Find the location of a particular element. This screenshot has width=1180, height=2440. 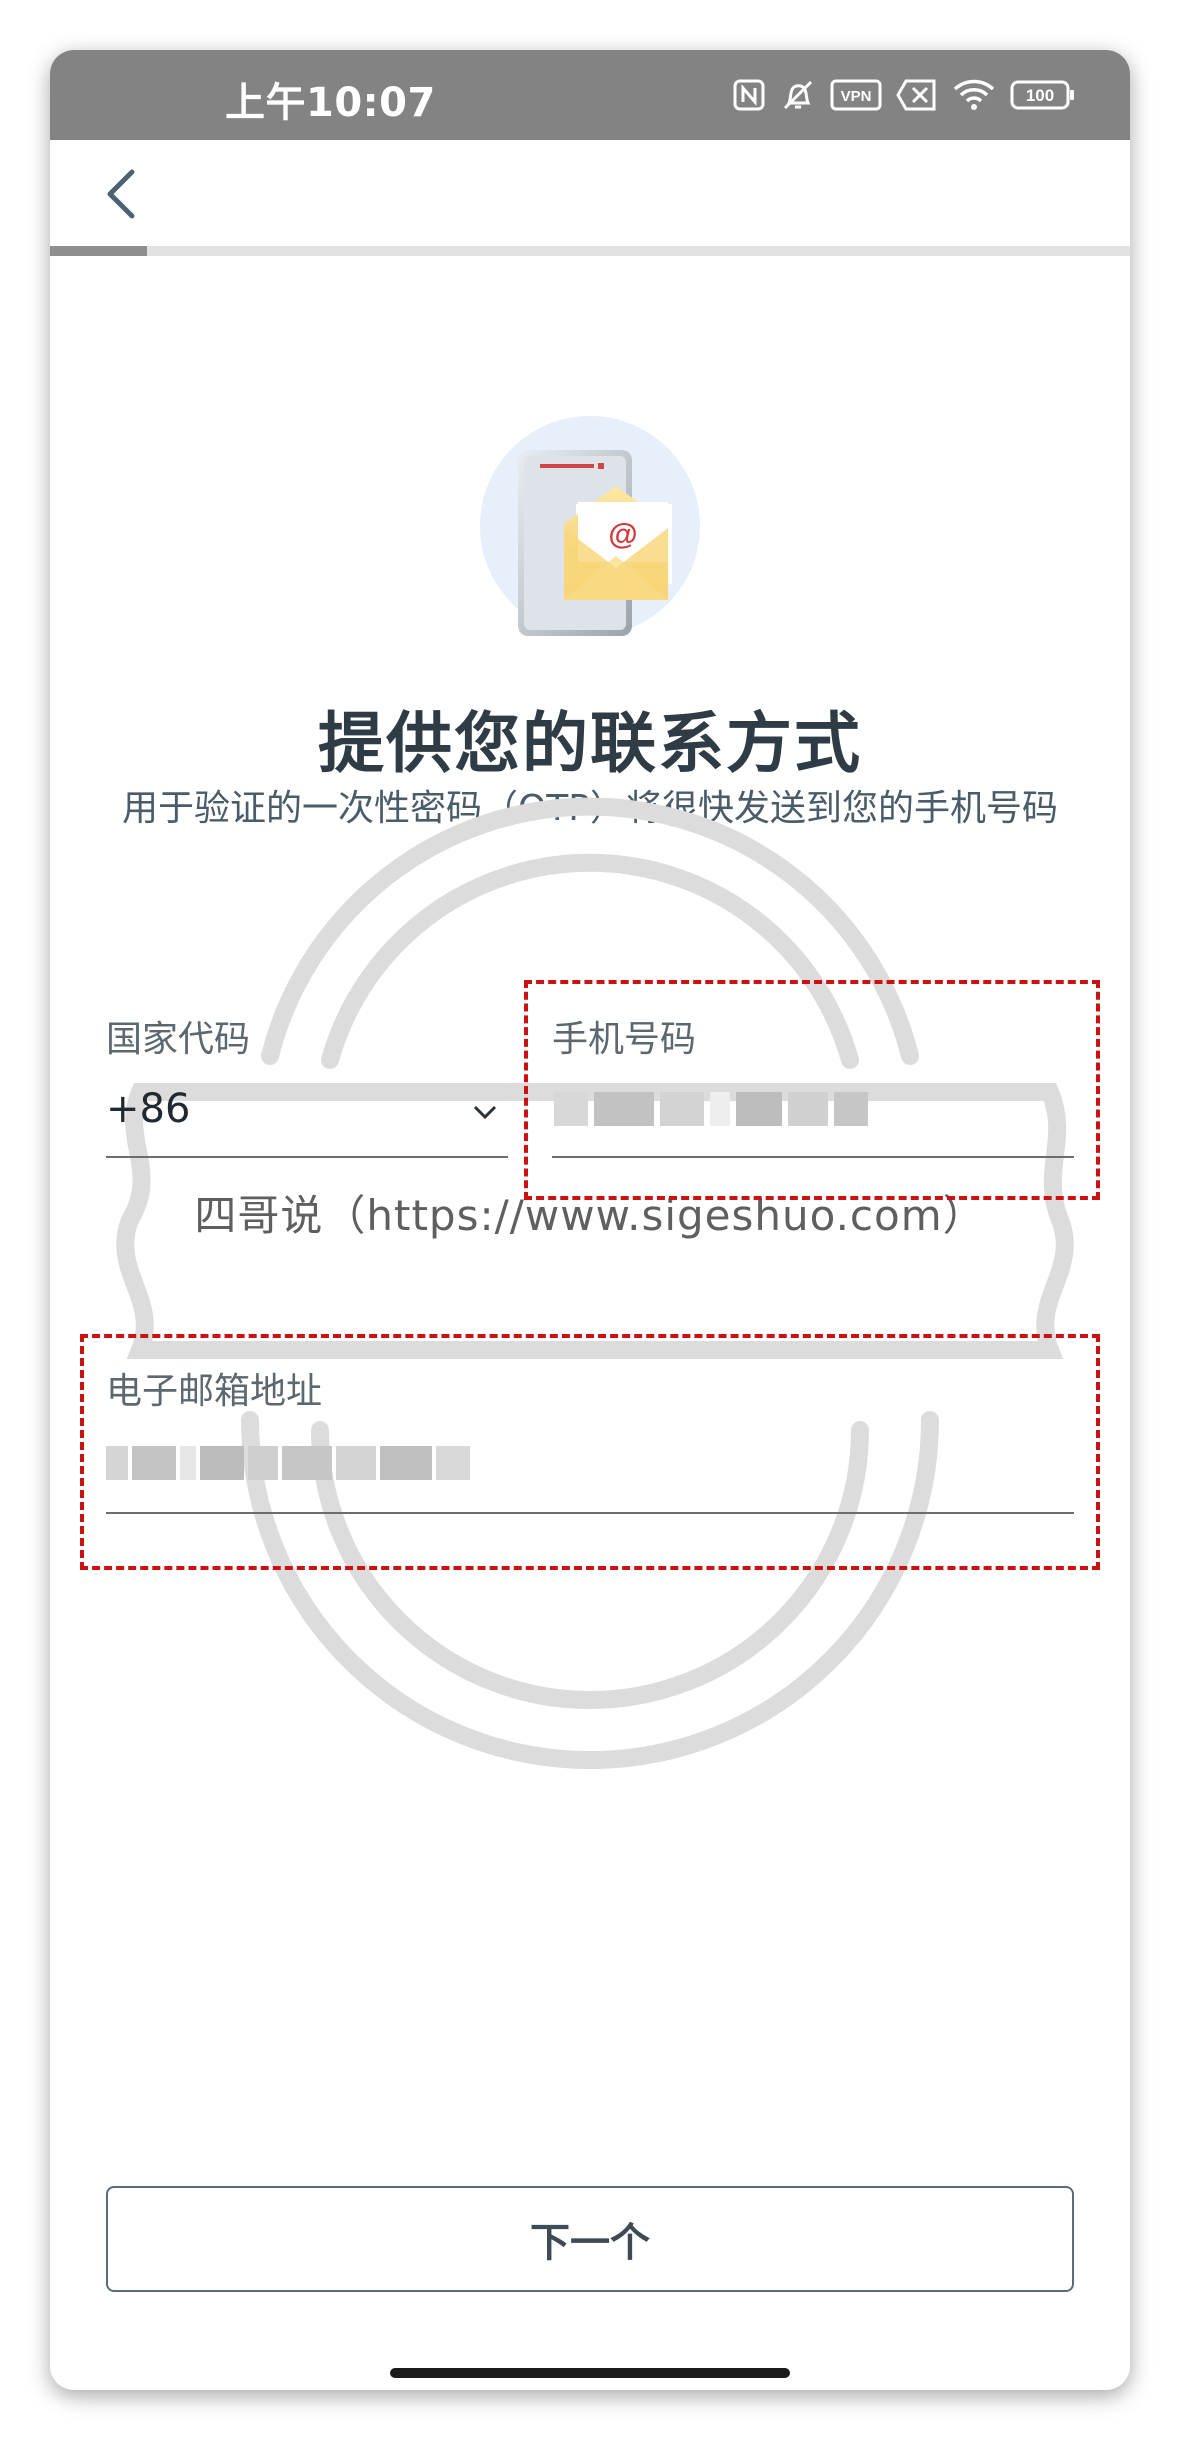

battery-level: 100 is located at coordinates (1040, 95).